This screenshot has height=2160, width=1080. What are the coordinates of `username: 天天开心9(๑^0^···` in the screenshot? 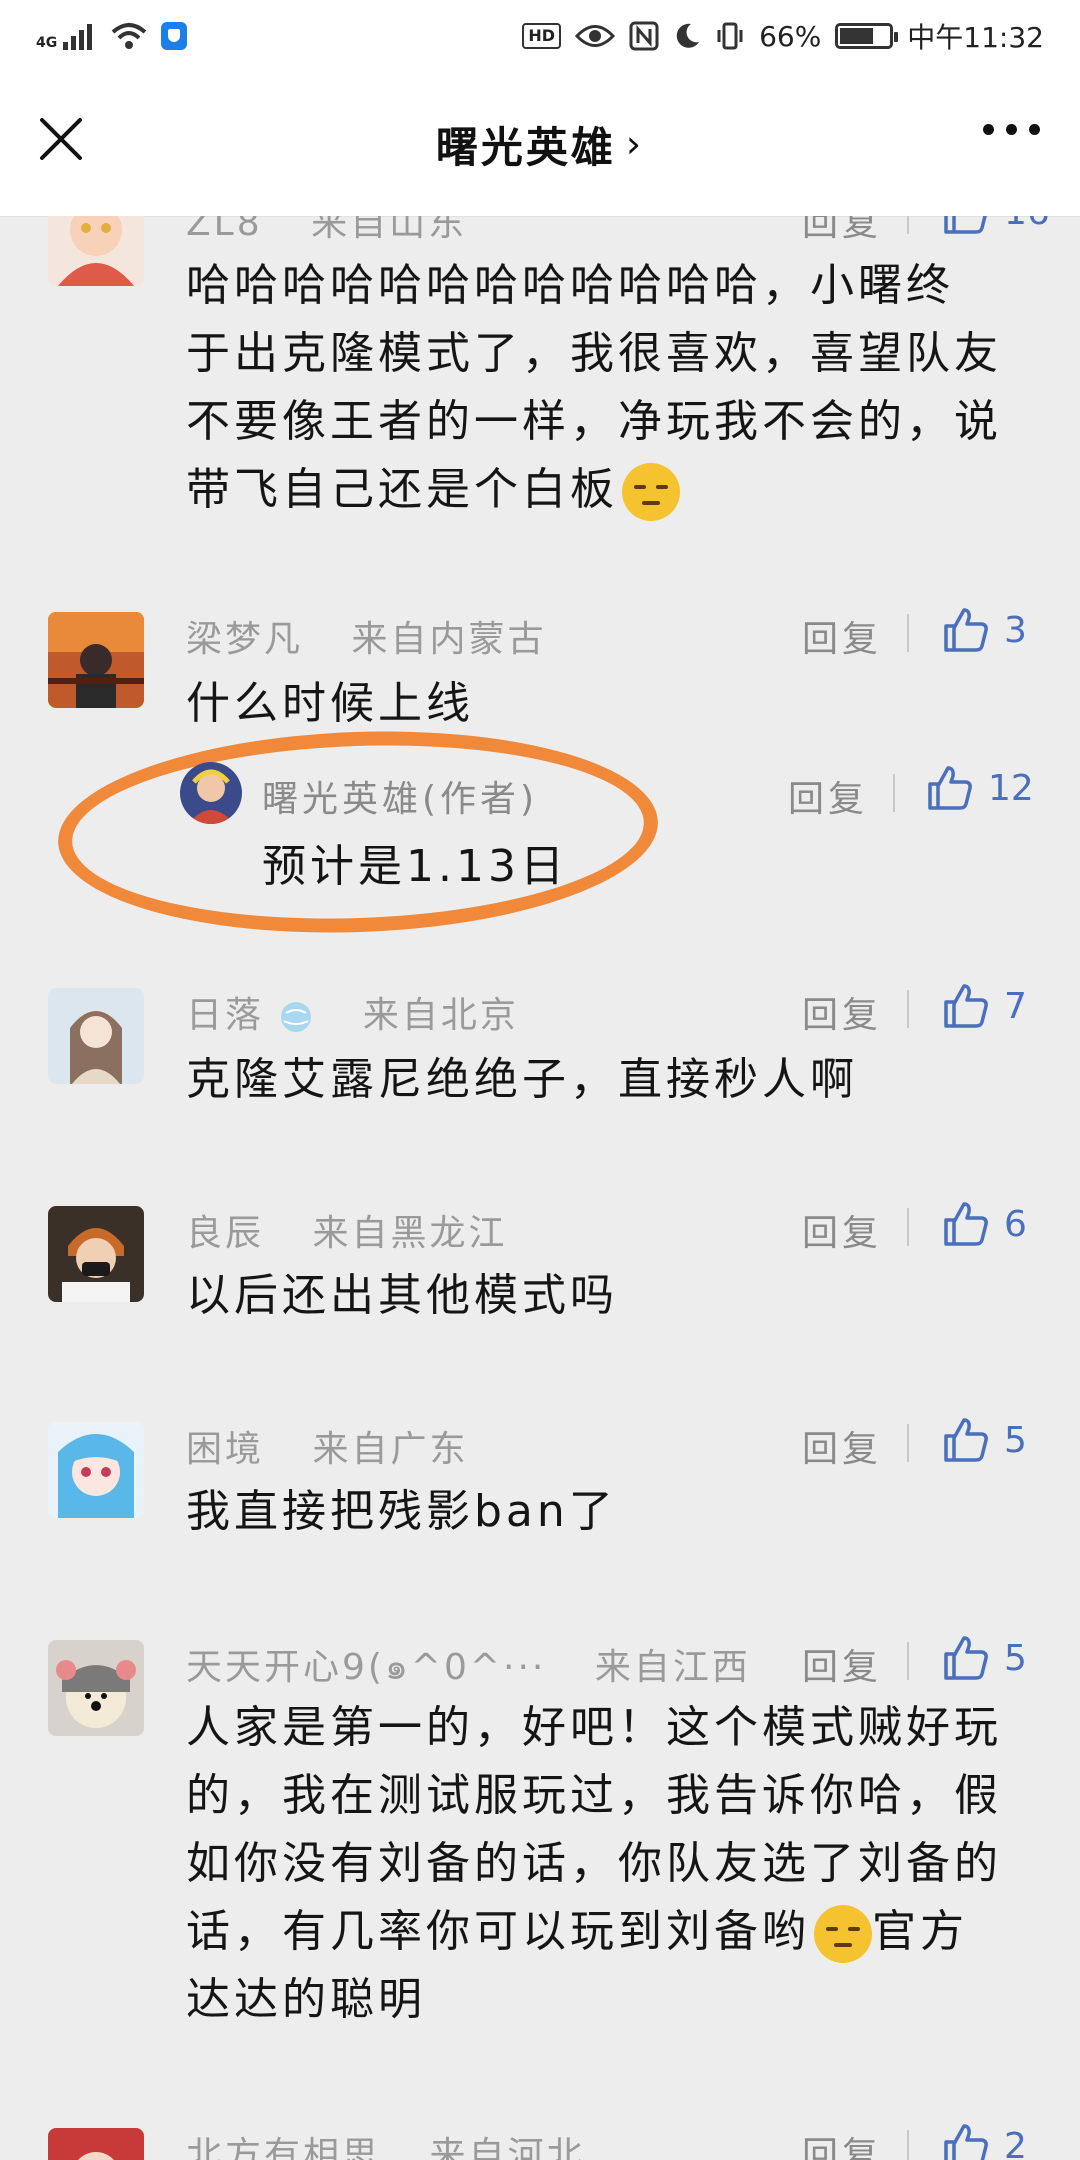 It's located at (366, 1667).